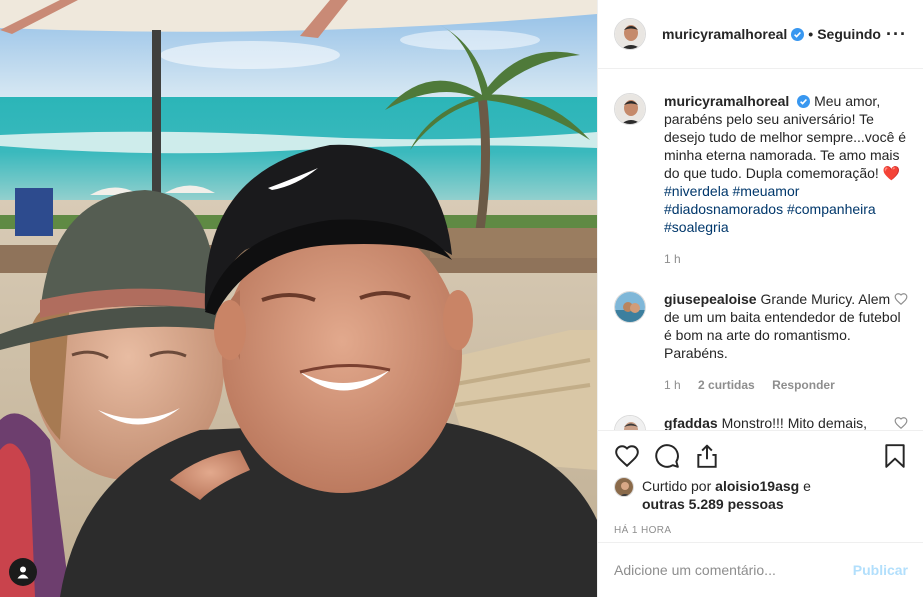  What do you see at coordinates (761, 456) in the screenshot?
I see `action-icons` at bounding box center [761, 456].